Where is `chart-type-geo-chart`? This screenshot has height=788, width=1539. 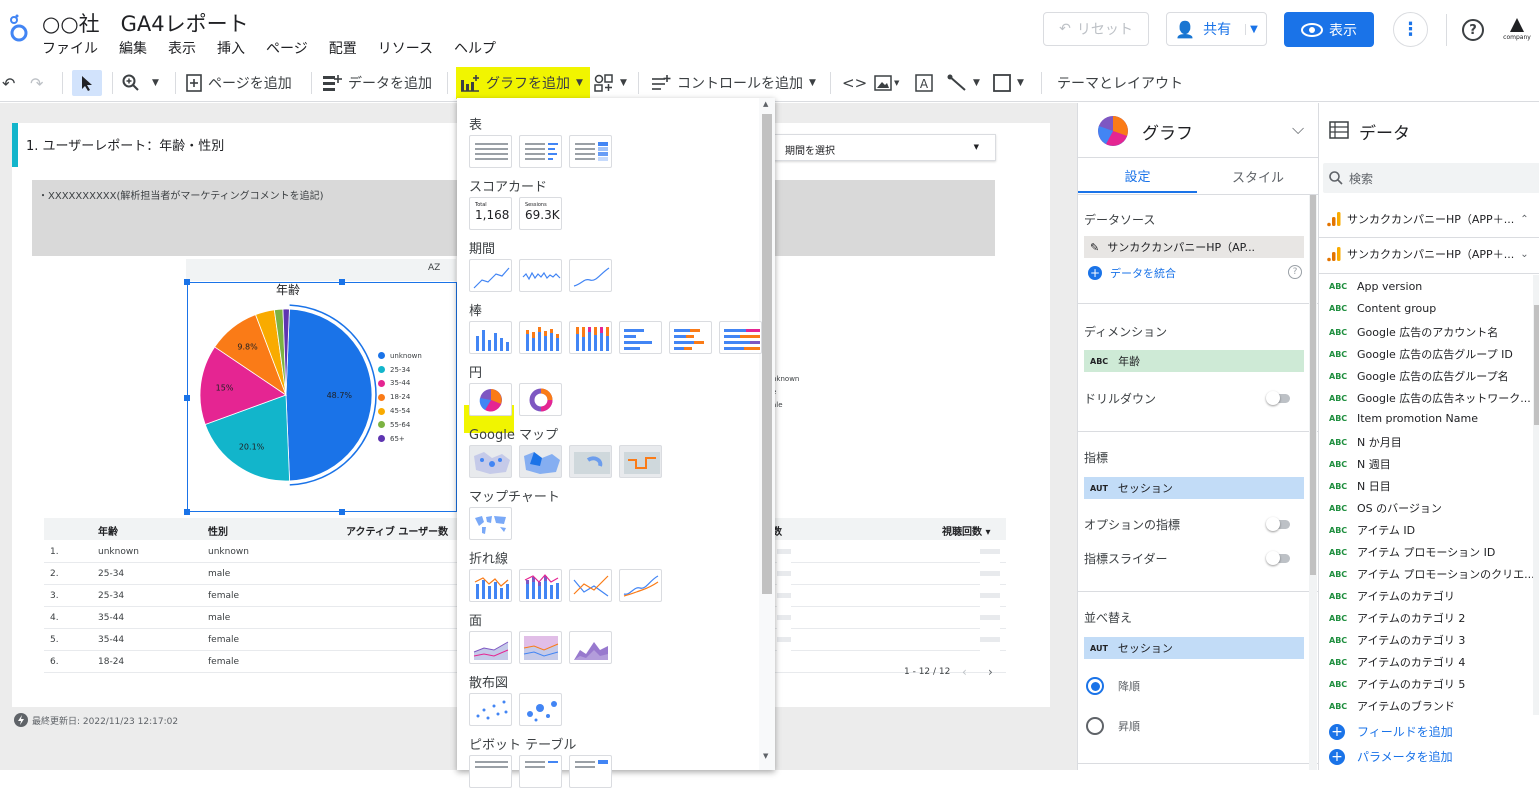
chart-type-geo-chart is located at coordinates (490, 523).